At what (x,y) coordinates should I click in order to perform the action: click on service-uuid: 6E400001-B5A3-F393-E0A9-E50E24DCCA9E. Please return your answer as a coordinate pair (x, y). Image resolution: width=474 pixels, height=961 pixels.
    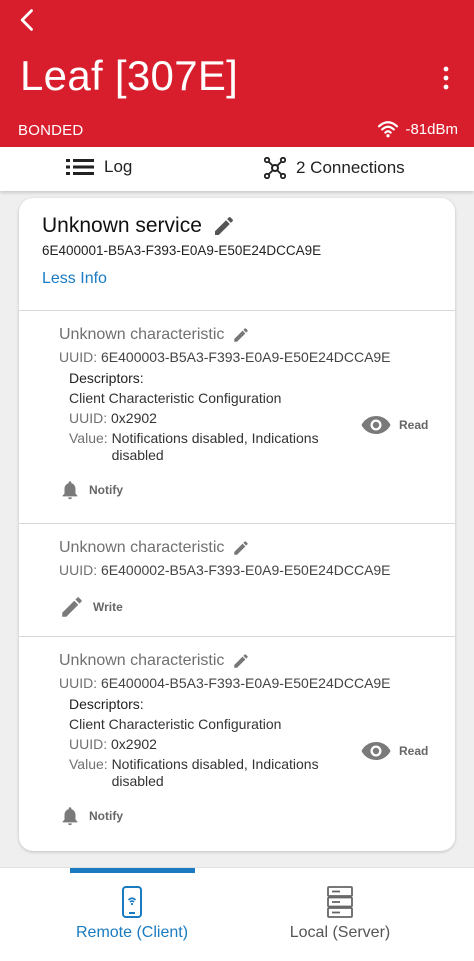
    Looking at the image, I should click on (182, 250).